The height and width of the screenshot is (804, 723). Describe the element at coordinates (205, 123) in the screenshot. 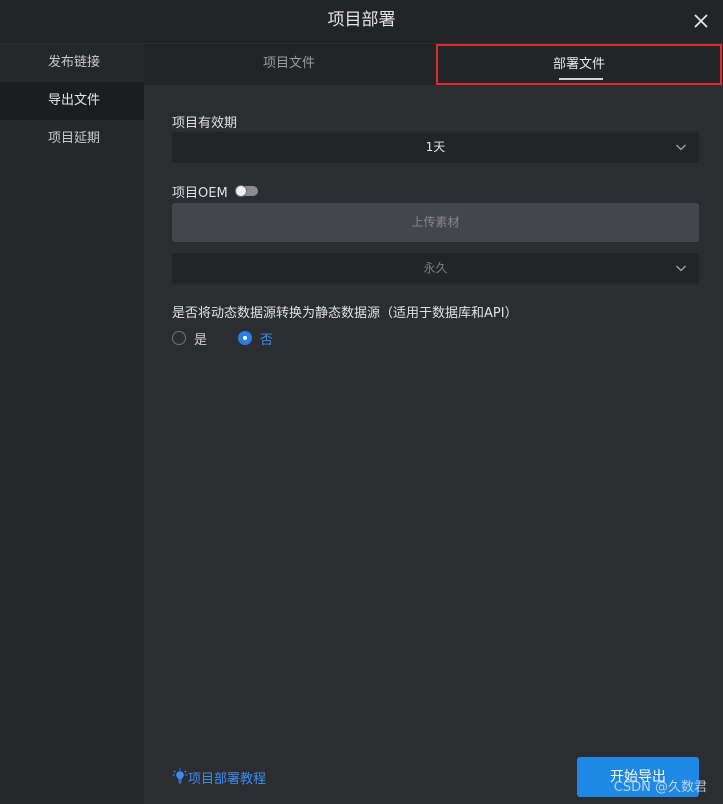

I see `validity-label: 项目有效期` at that location.